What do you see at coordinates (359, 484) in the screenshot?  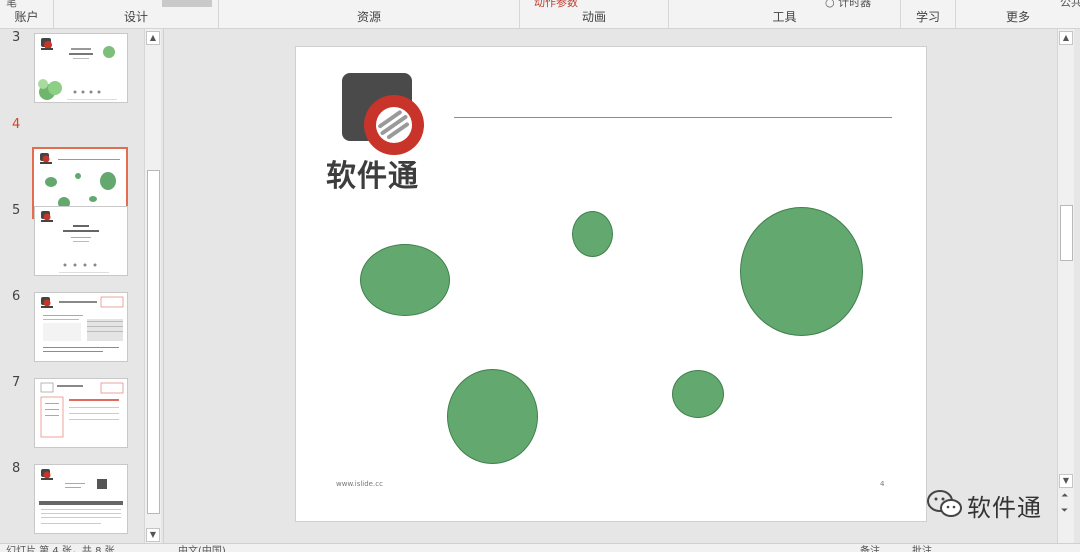 I see `footer-url: www.islide.cc` at bounding box center [359, 484].